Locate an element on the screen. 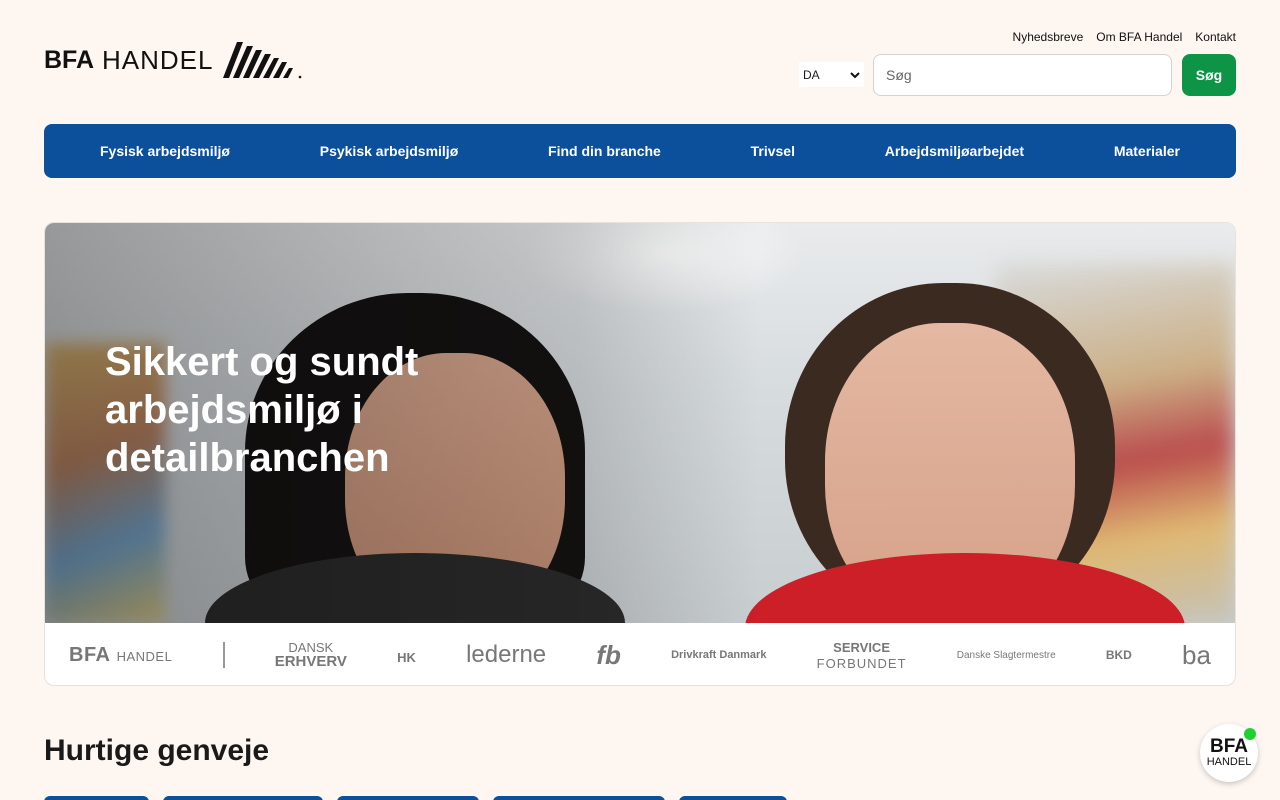  nav-item-arbejdsmiljoarbejdet: Arbejdsmiljøarbejdet is located at coordinates (954, 151).